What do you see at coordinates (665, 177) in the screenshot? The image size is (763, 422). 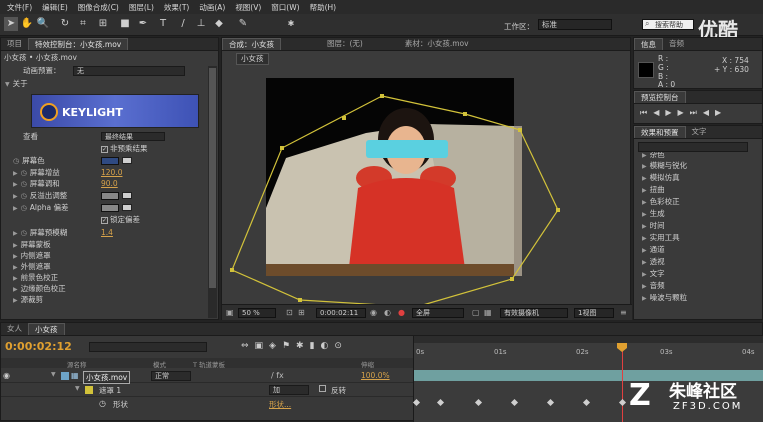 I see `effect-category-simulation: 模拟仿真` at bounding box center [665, 177].